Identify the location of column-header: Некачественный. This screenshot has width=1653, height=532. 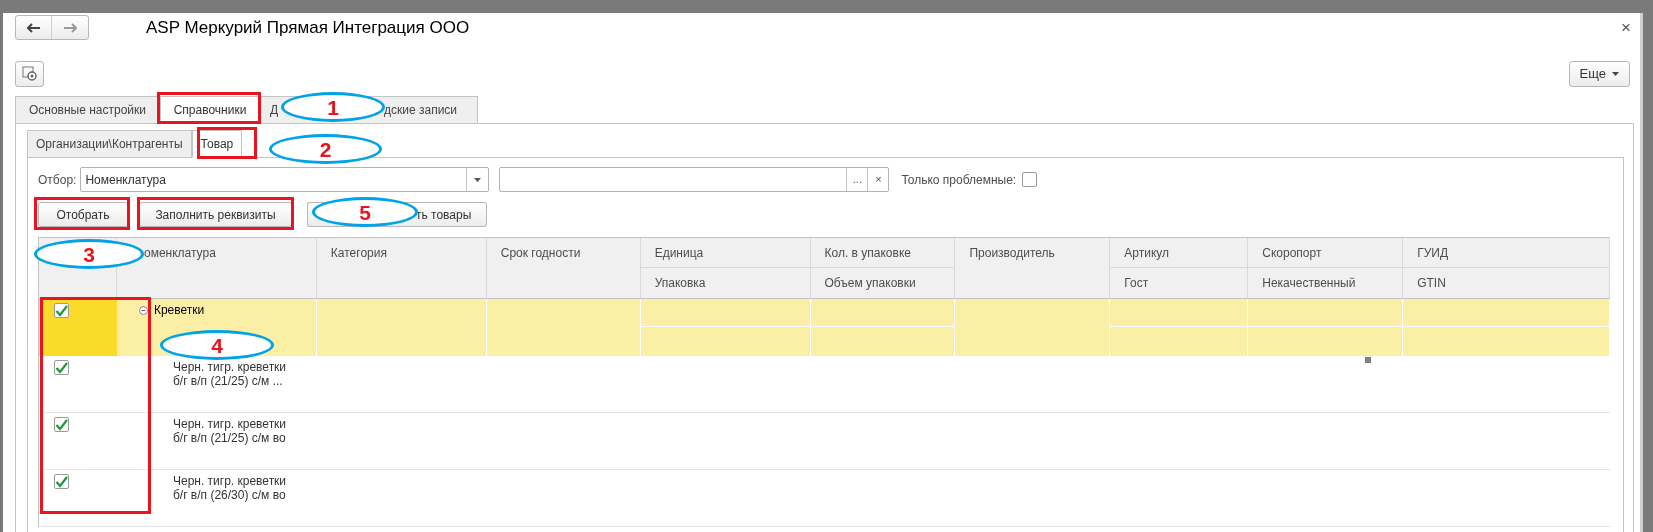
(1309, 283).